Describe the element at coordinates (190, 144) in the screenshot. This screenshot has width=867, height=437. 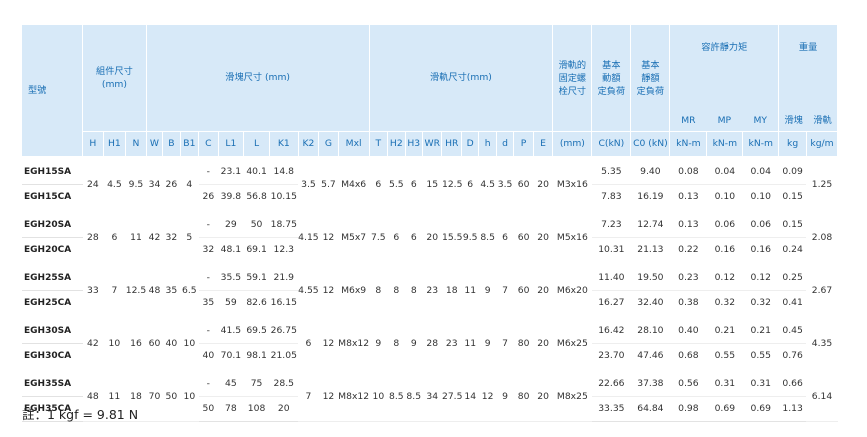
I see `sub-b1: B1` at that location.